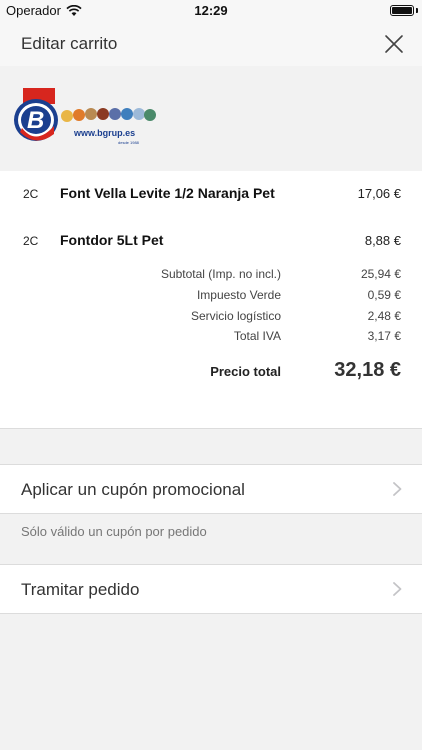 Image resolution: width=422 pixels, height=750 pixels. I want to click on summary-value: 0,59 €, so click(384, 295).